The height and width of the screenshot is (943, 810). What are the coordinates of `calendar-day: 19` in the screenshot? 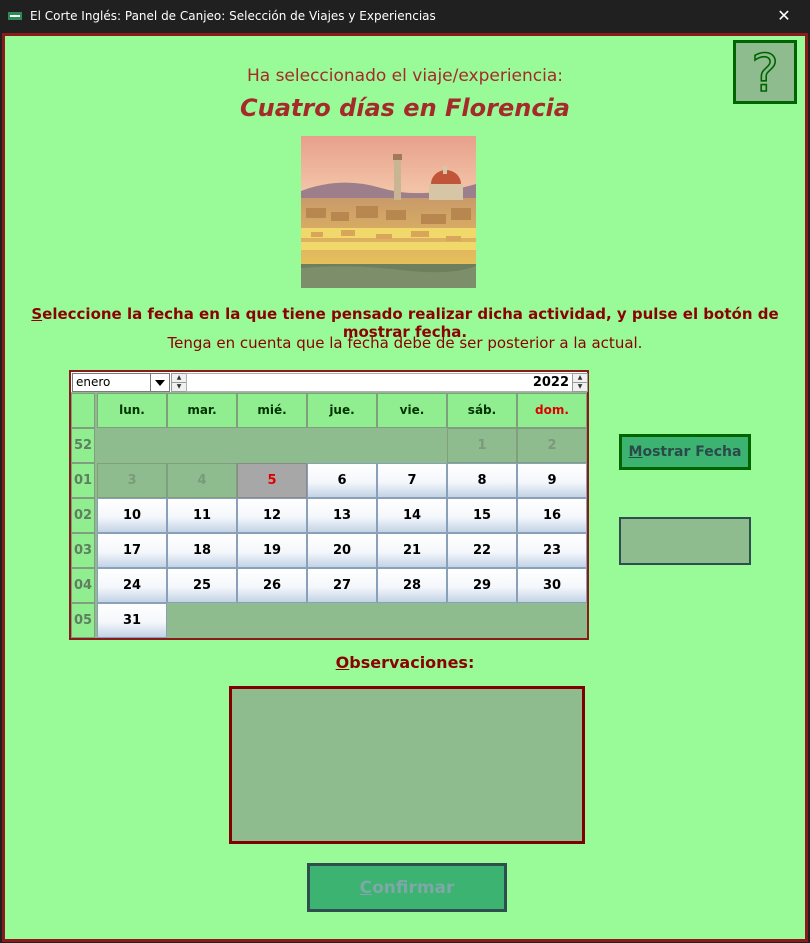 It's located at (272, 550).